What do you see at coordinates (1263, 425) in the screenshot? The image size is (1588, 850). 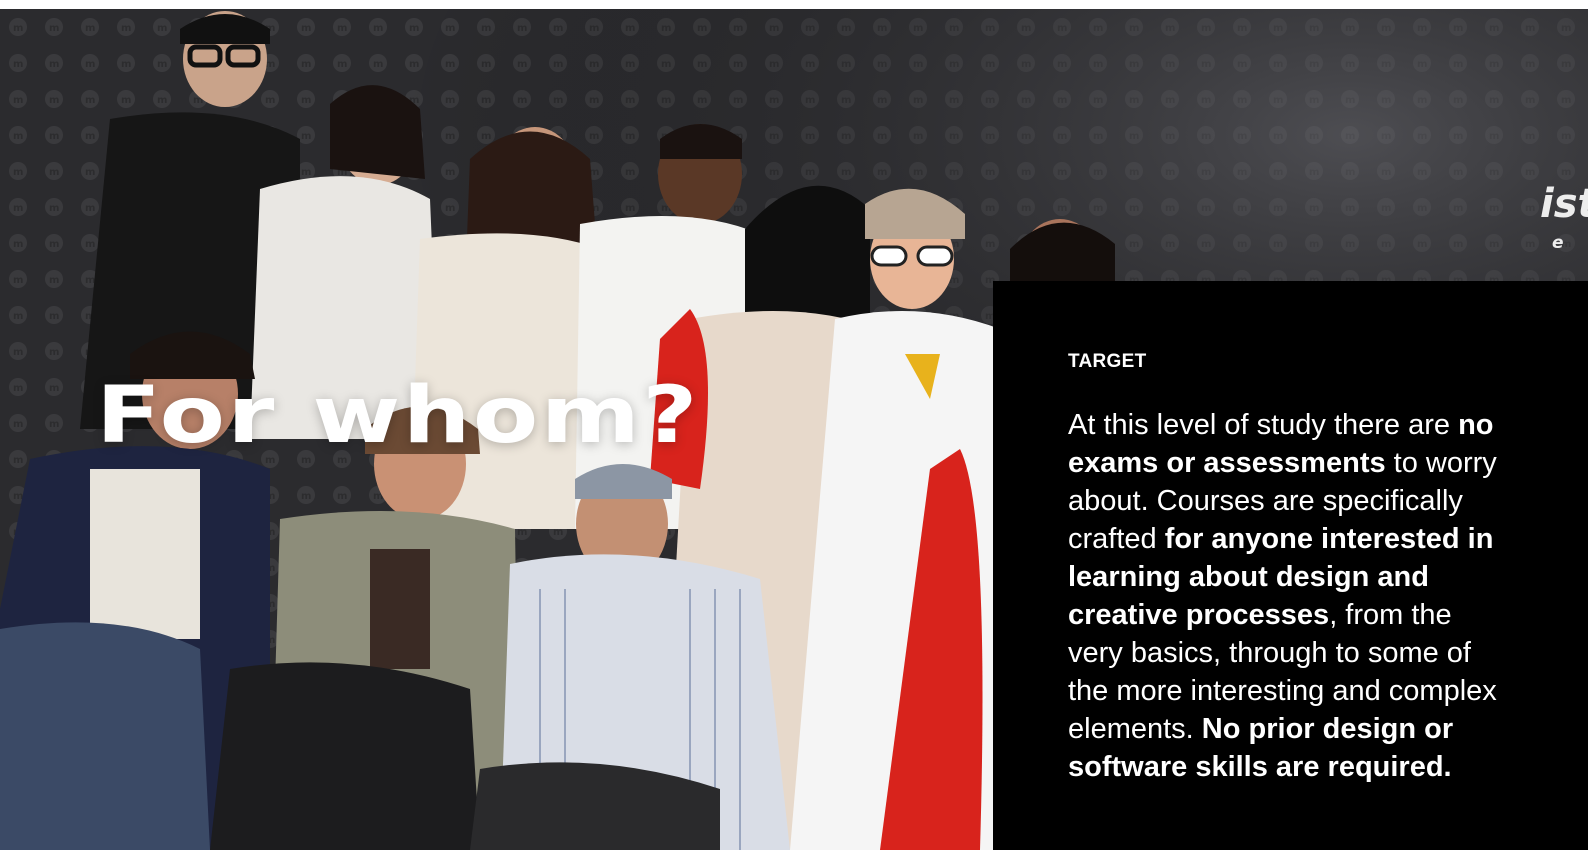 I see `body-segment: At this level of study there are` at bounding box center [1263, 425].